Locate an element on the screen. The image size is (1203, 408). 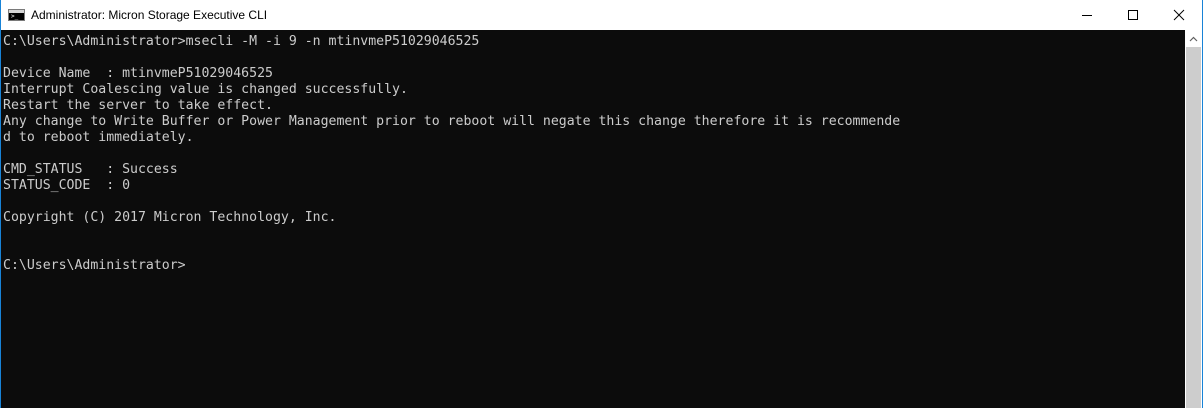
close-icon is located at coordinates (1179, 15).